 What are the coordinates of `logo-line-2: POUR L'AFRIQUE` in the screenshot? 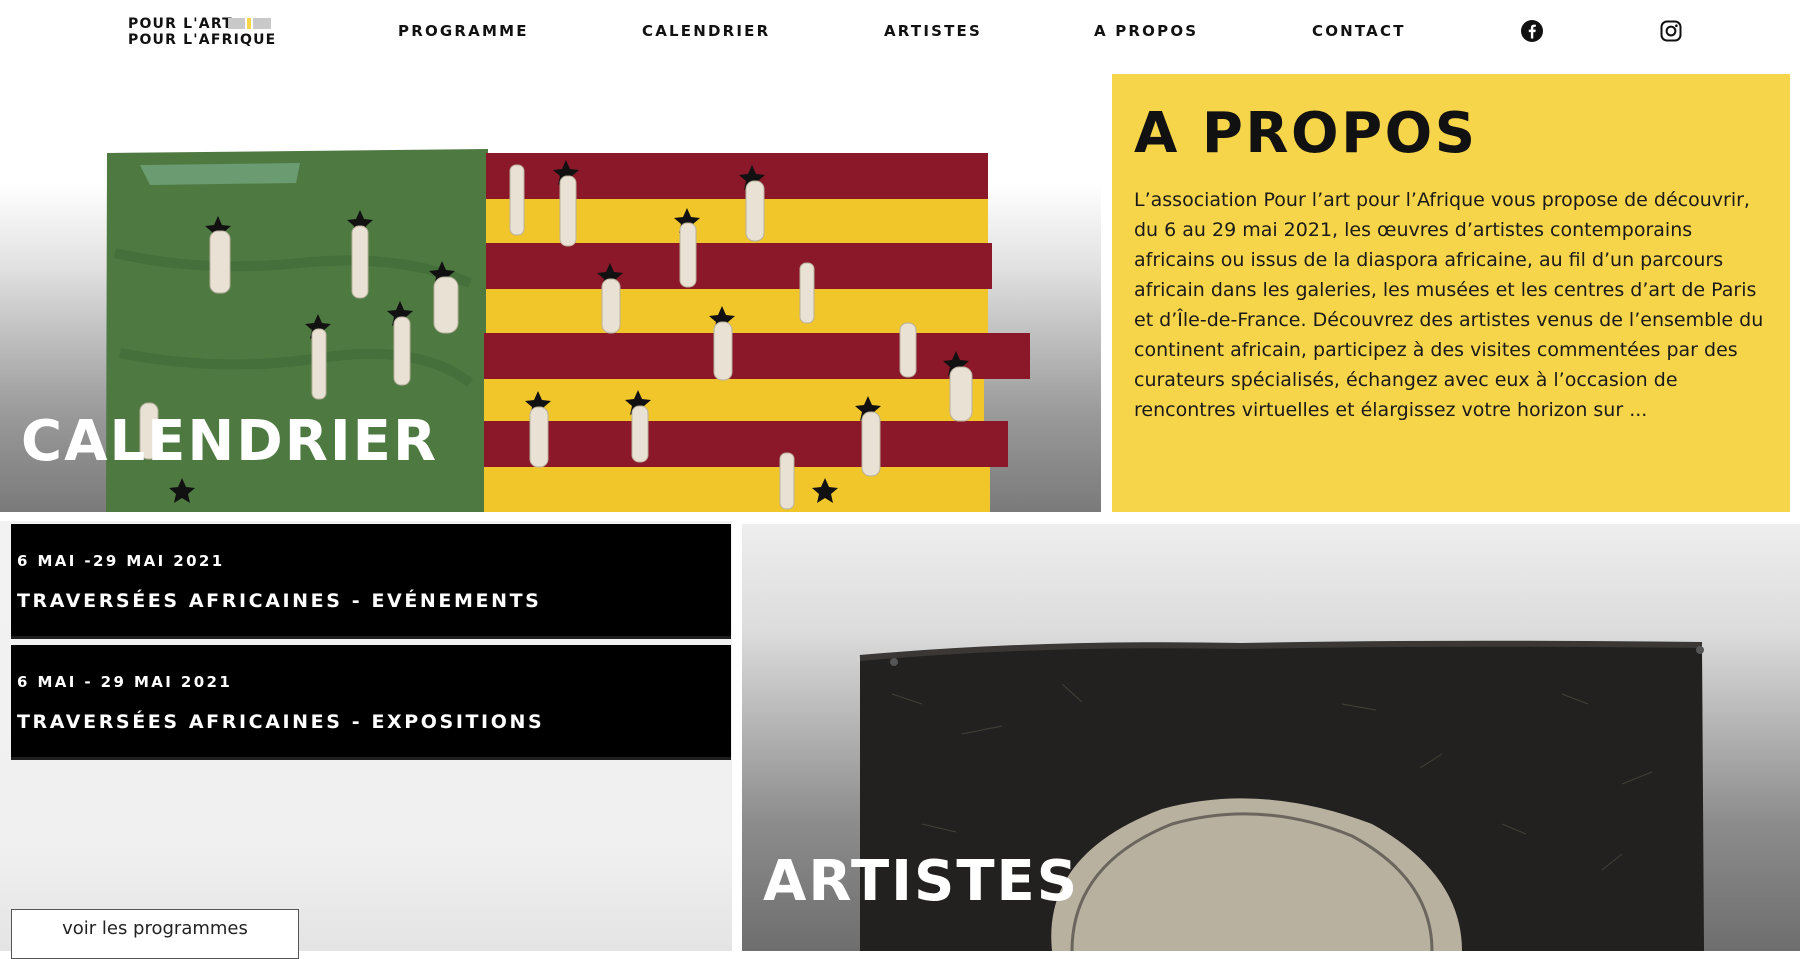 It's located at (202, 40).